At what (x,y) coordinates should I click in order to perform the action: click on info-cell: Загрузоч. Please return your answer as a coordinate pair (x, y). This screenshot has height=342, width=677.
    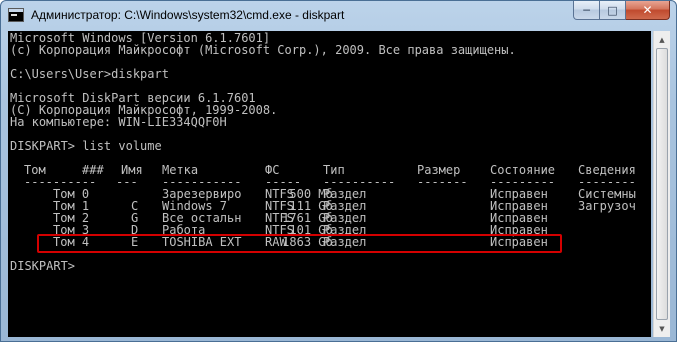
    Looking at the image, I should click on (607, 206).